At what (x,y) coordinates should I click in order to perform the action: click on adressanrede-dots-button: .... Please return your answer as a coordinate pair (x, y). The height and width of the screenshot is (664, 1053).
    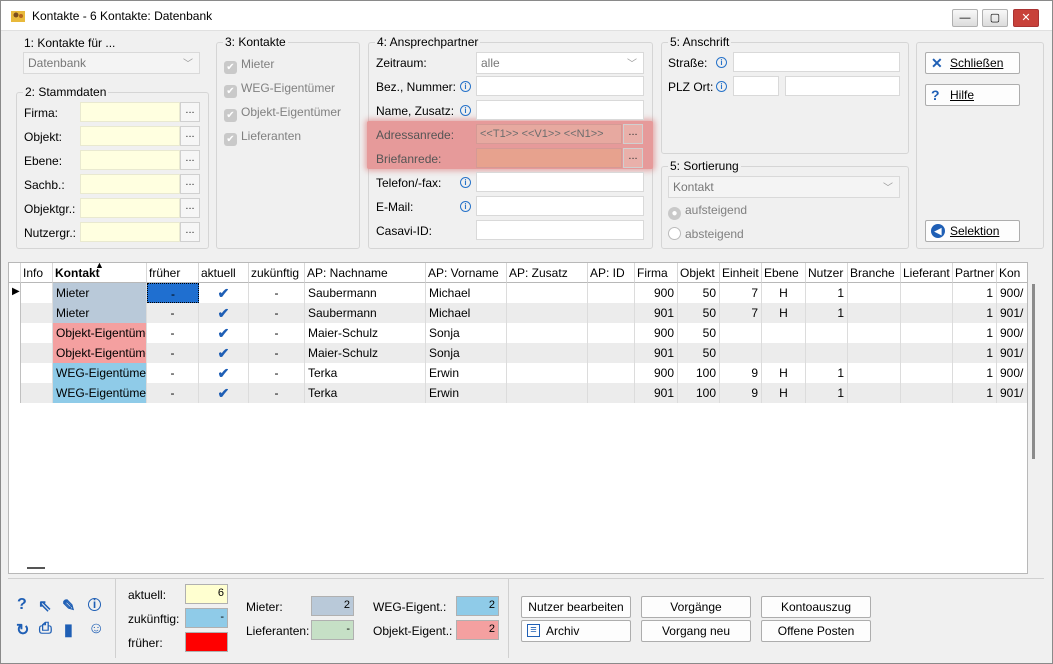
    Looking at the image, I should click on (633, 134).